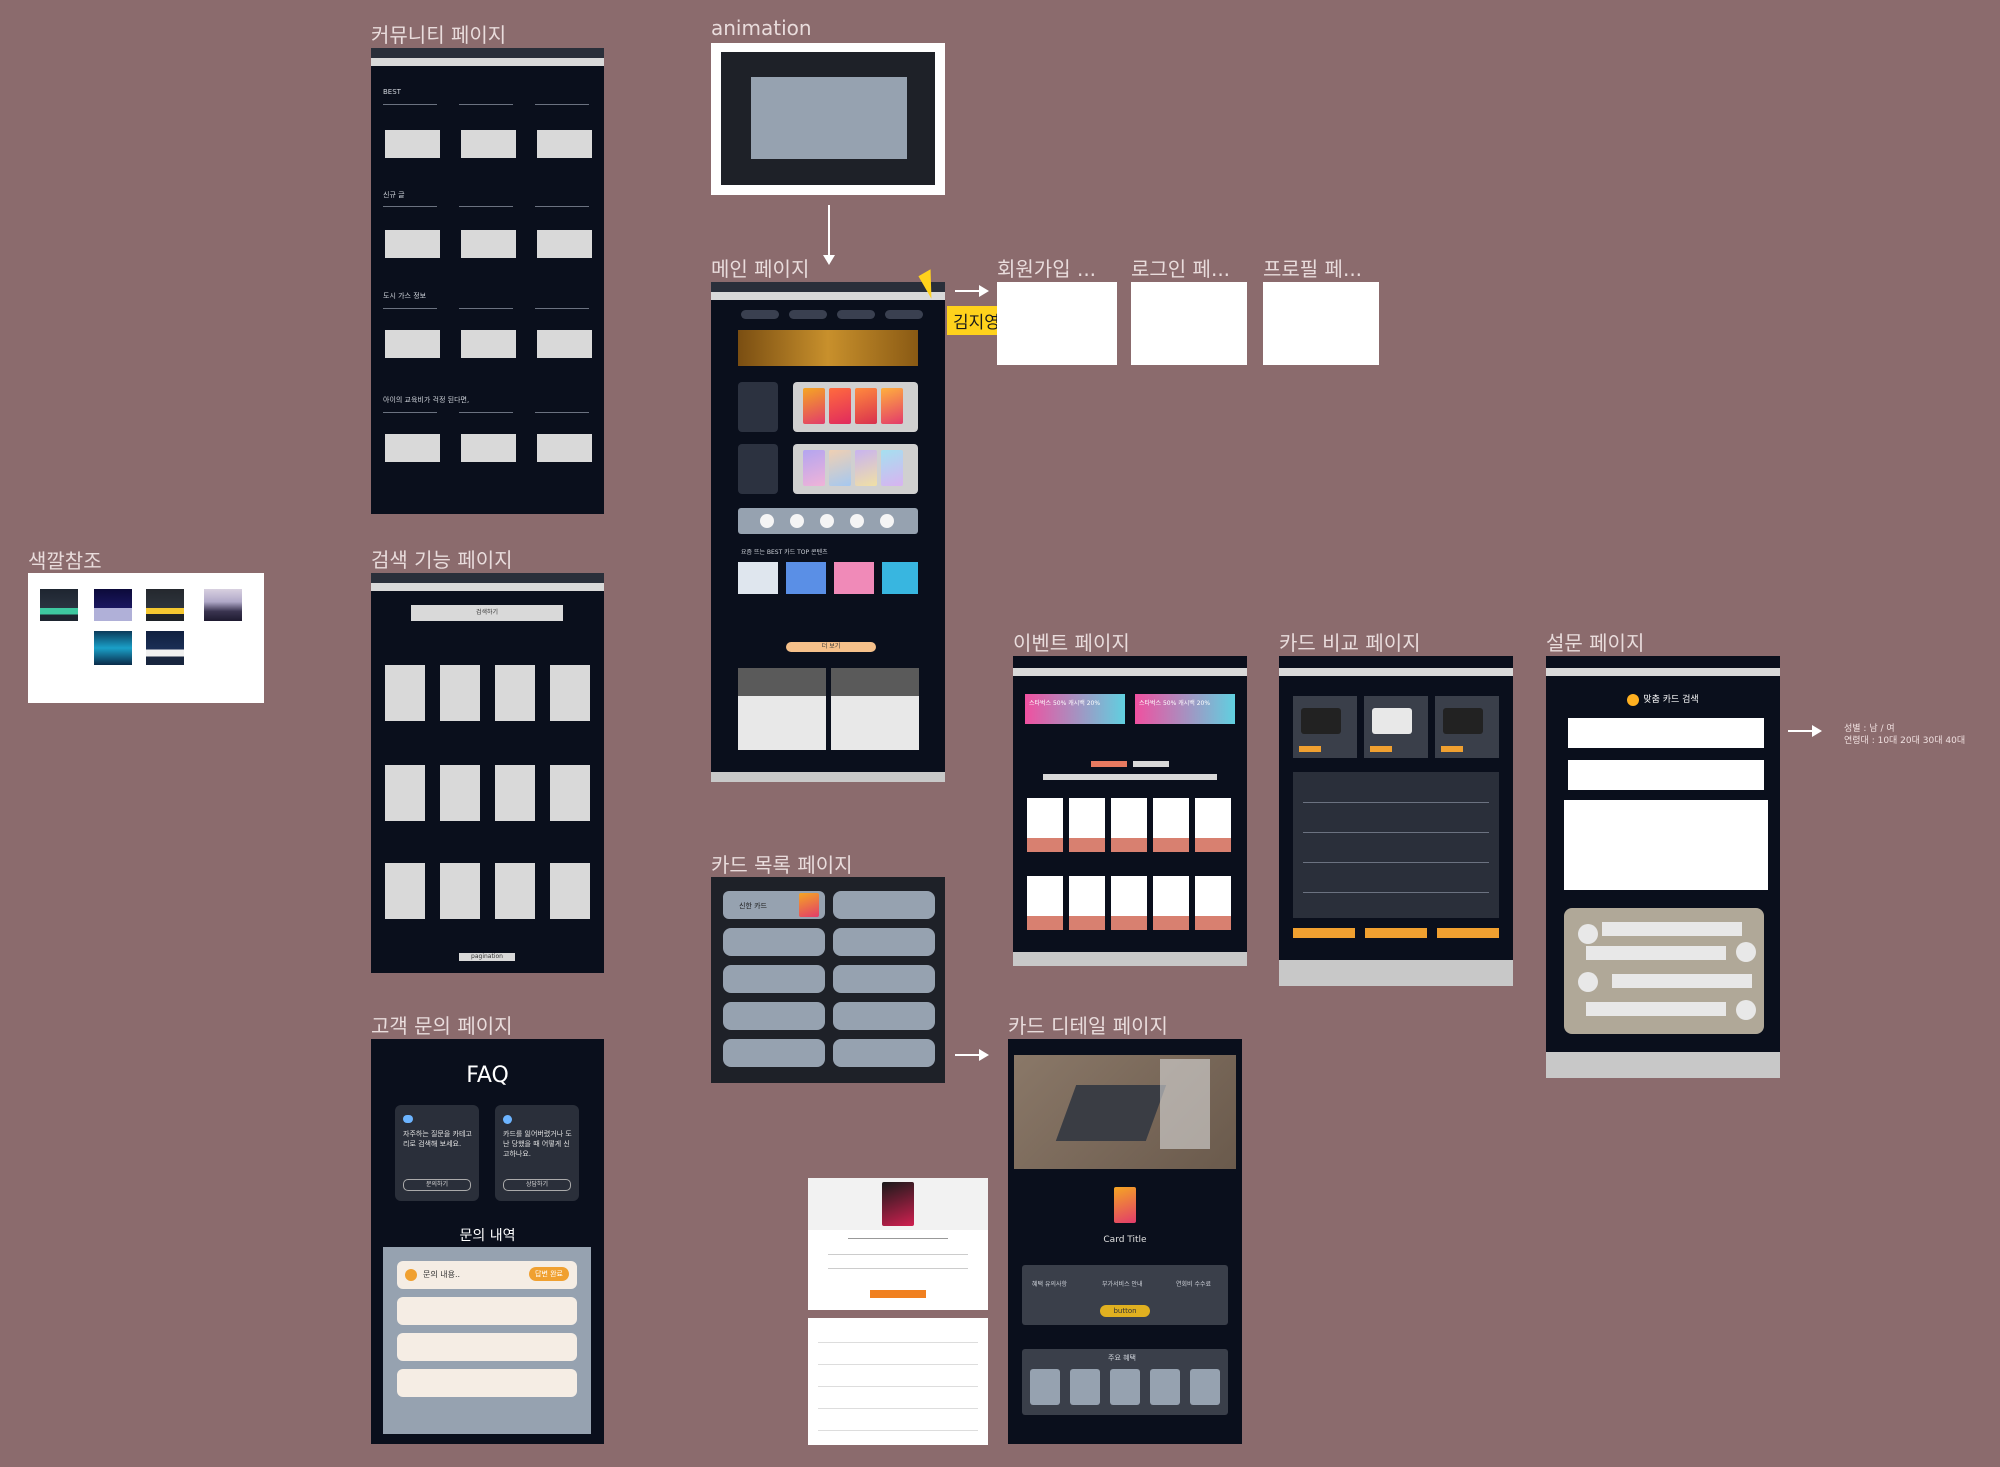  Describe the element at coordinates (1057, 323) in the screenshot. I see `frame-signup` at that location.